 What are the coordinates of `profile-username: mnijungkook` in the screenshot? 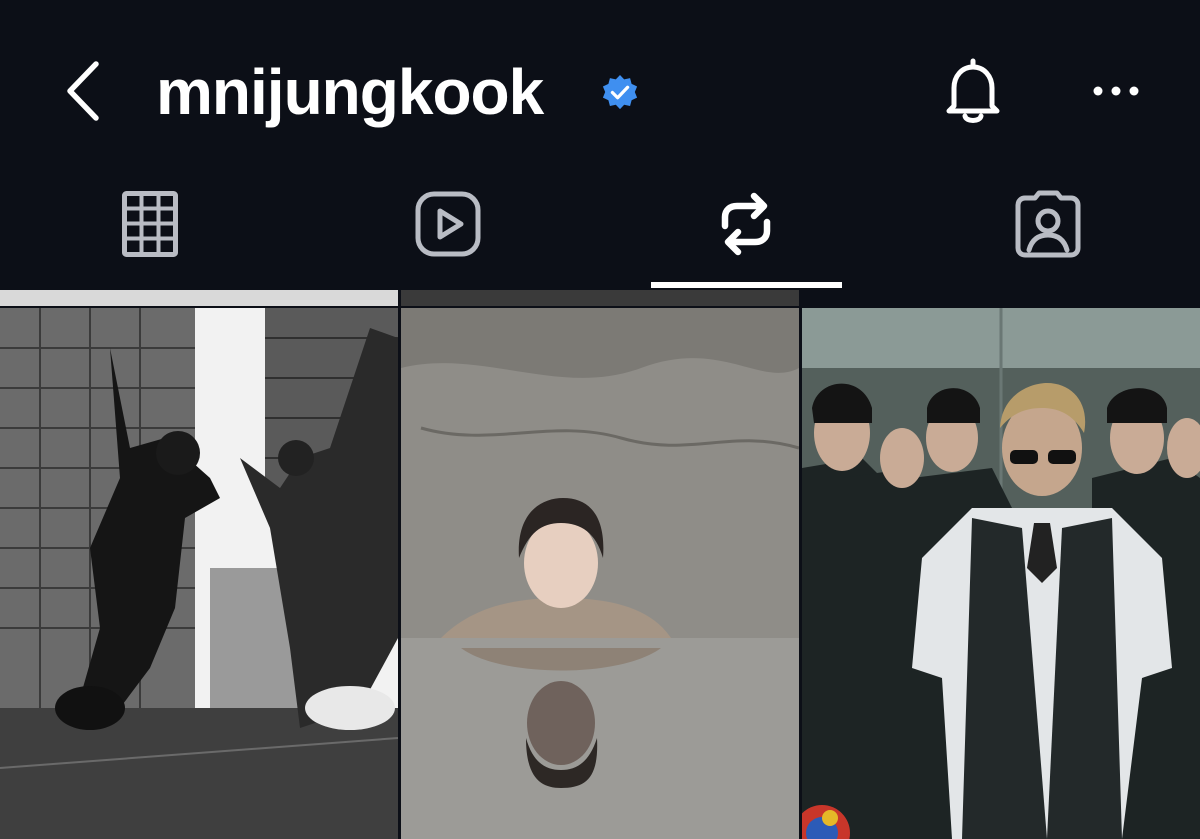 It's located at (350, 92).